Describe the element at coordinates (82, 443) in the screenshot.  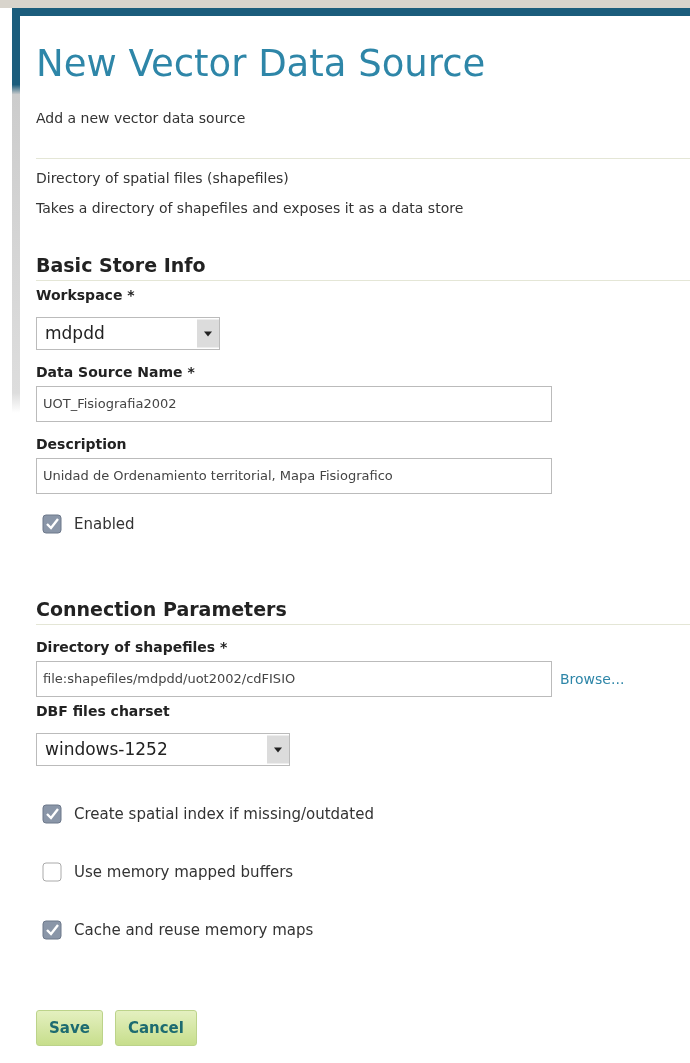
I see `field-label: Description` at that location.